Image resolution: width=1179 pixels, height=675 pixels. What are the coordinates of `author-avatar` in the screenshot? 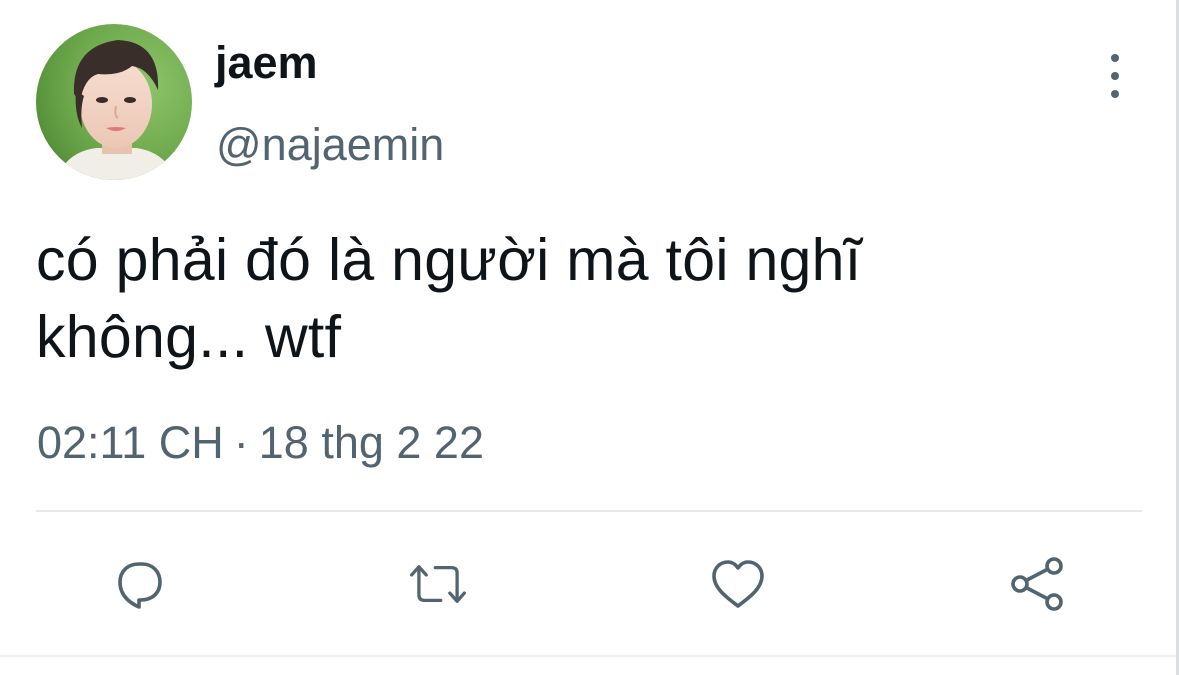 It's located at (114, 102).